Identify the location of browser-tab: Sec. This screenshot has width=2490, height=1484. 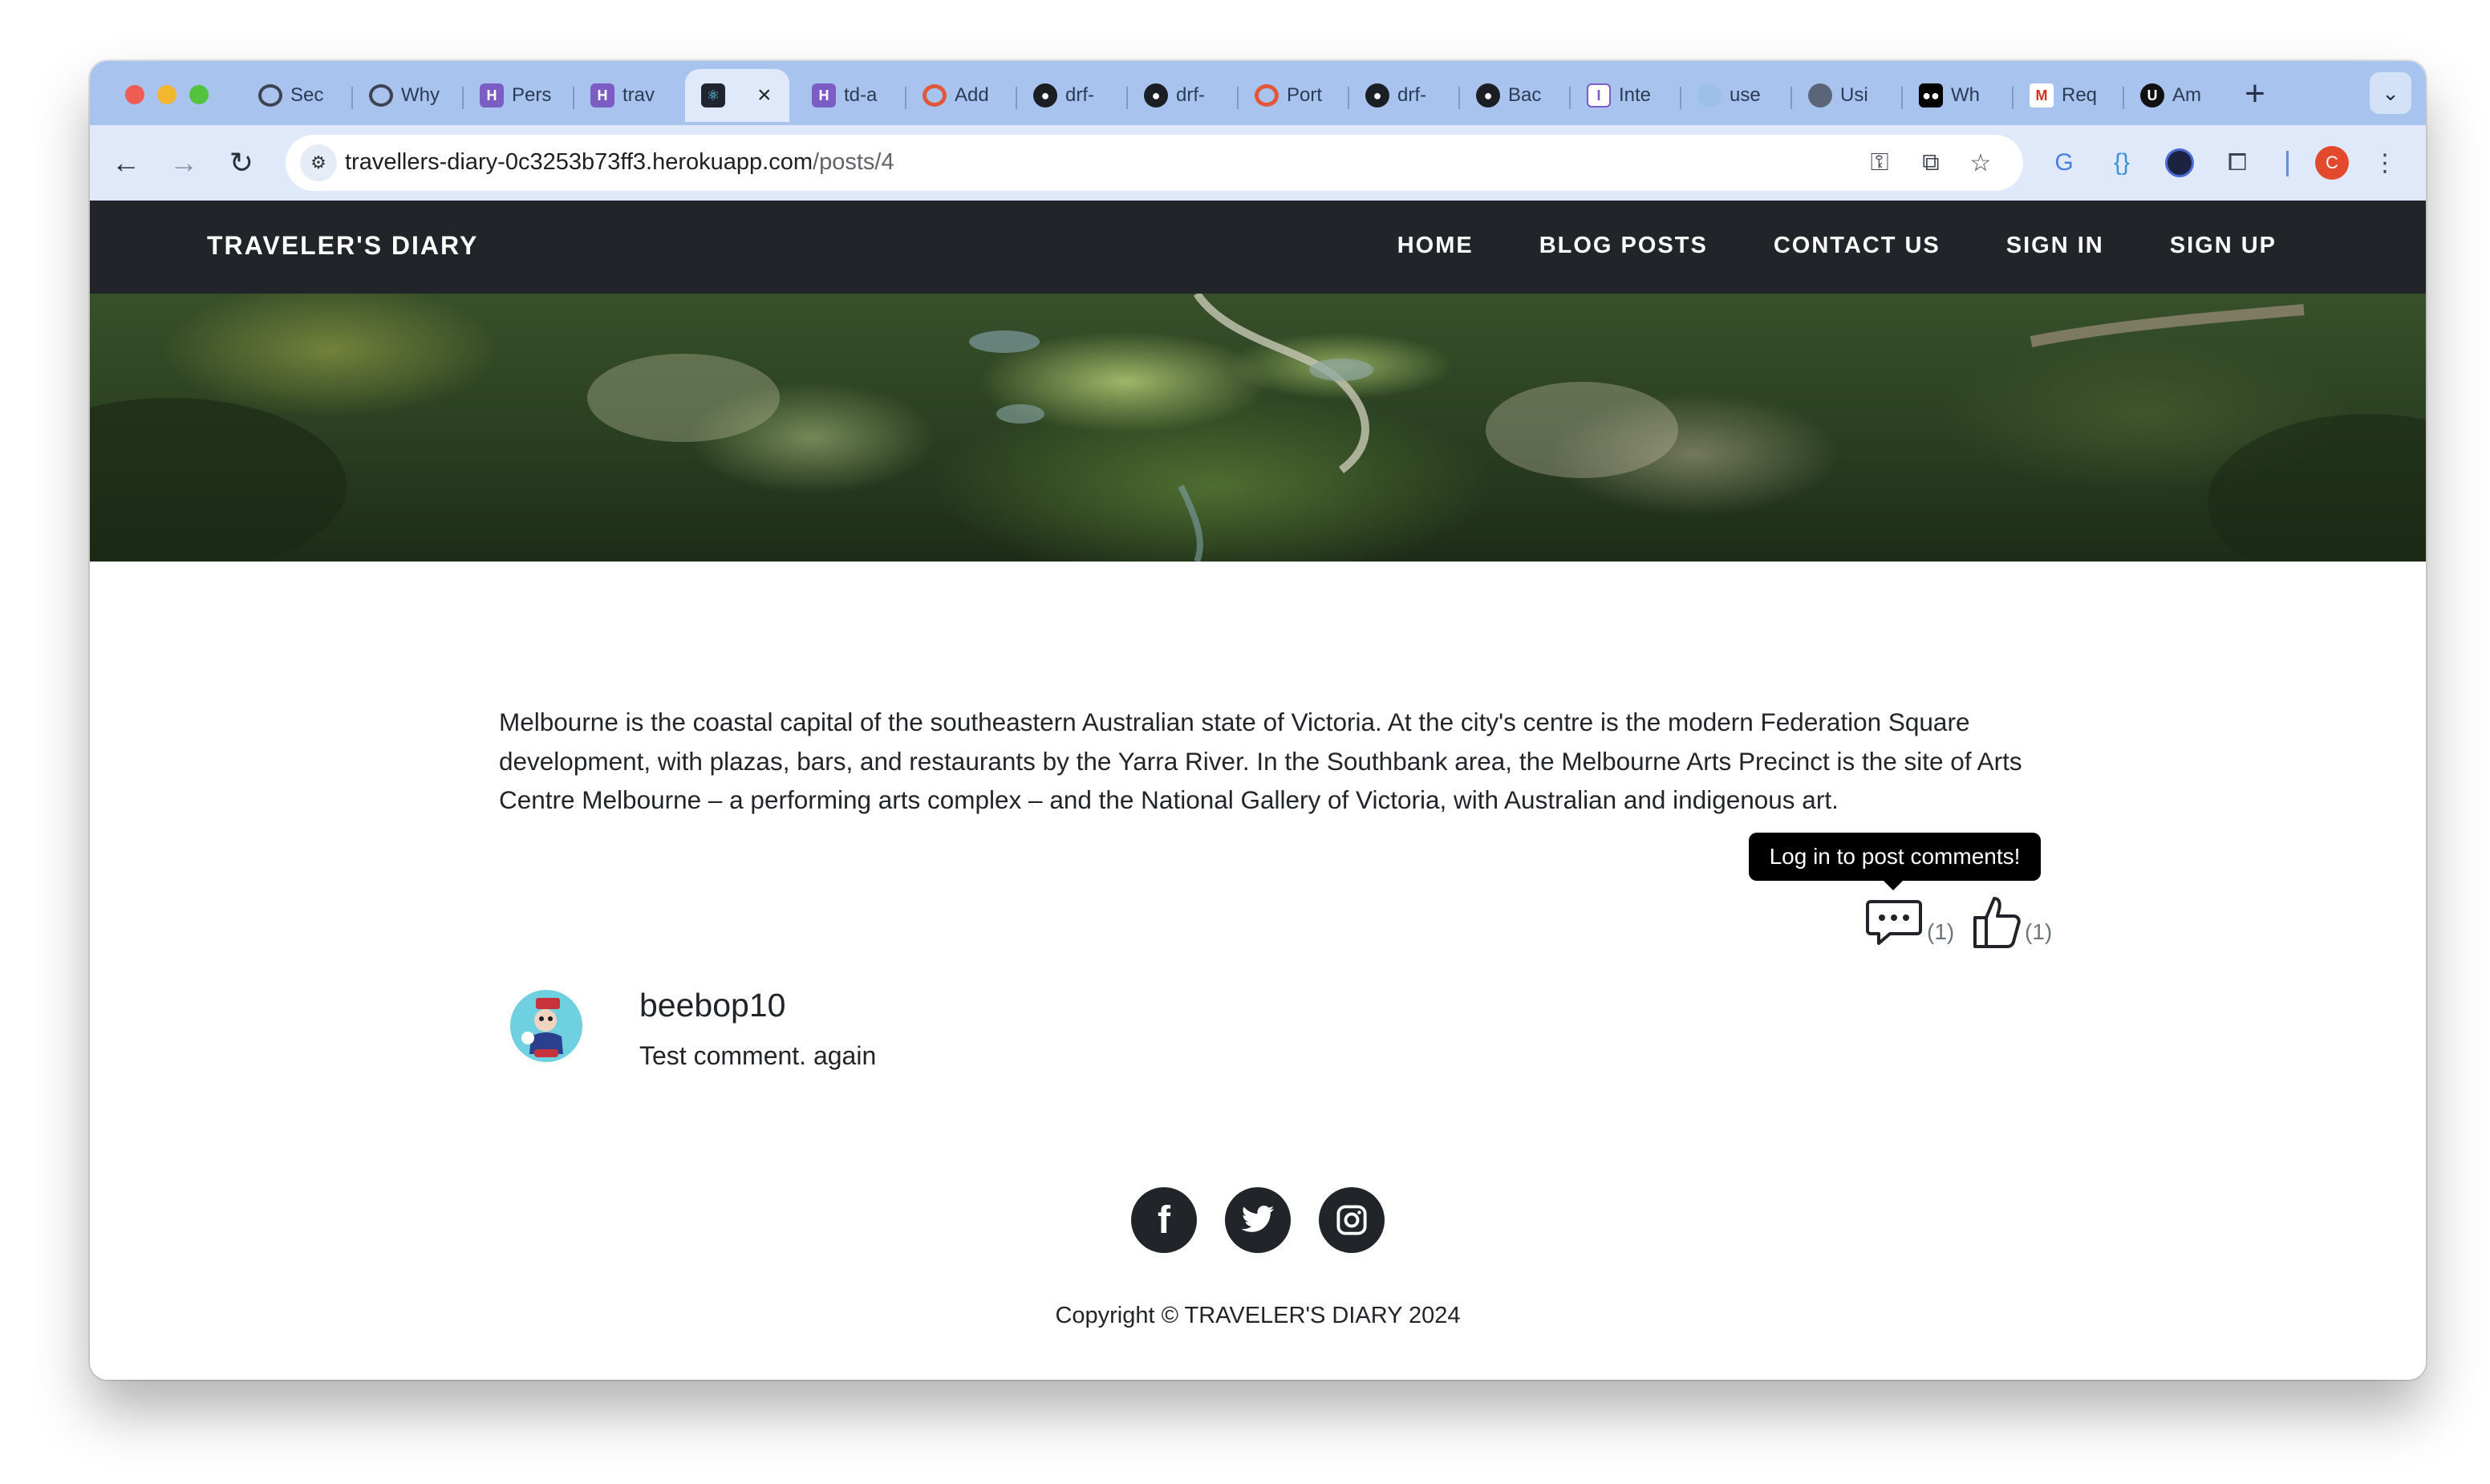
(297, 96).